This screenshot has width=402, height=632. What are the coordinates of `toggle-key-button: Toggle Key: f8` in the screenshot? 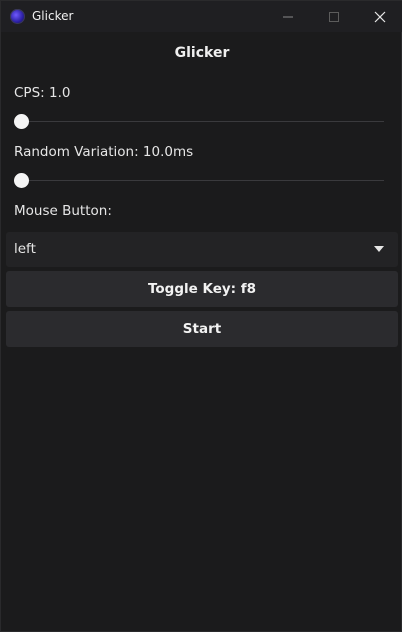 It's located at (202, 289).